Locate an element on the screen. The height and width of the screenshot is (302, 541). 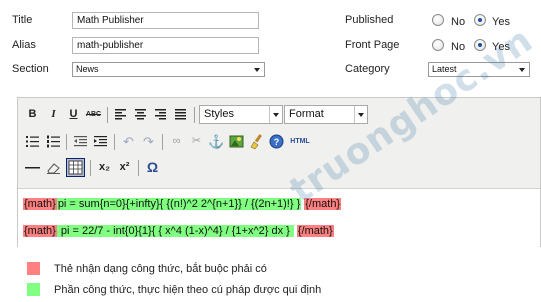
link-button: ∞ is located at coordinates (176, 141).